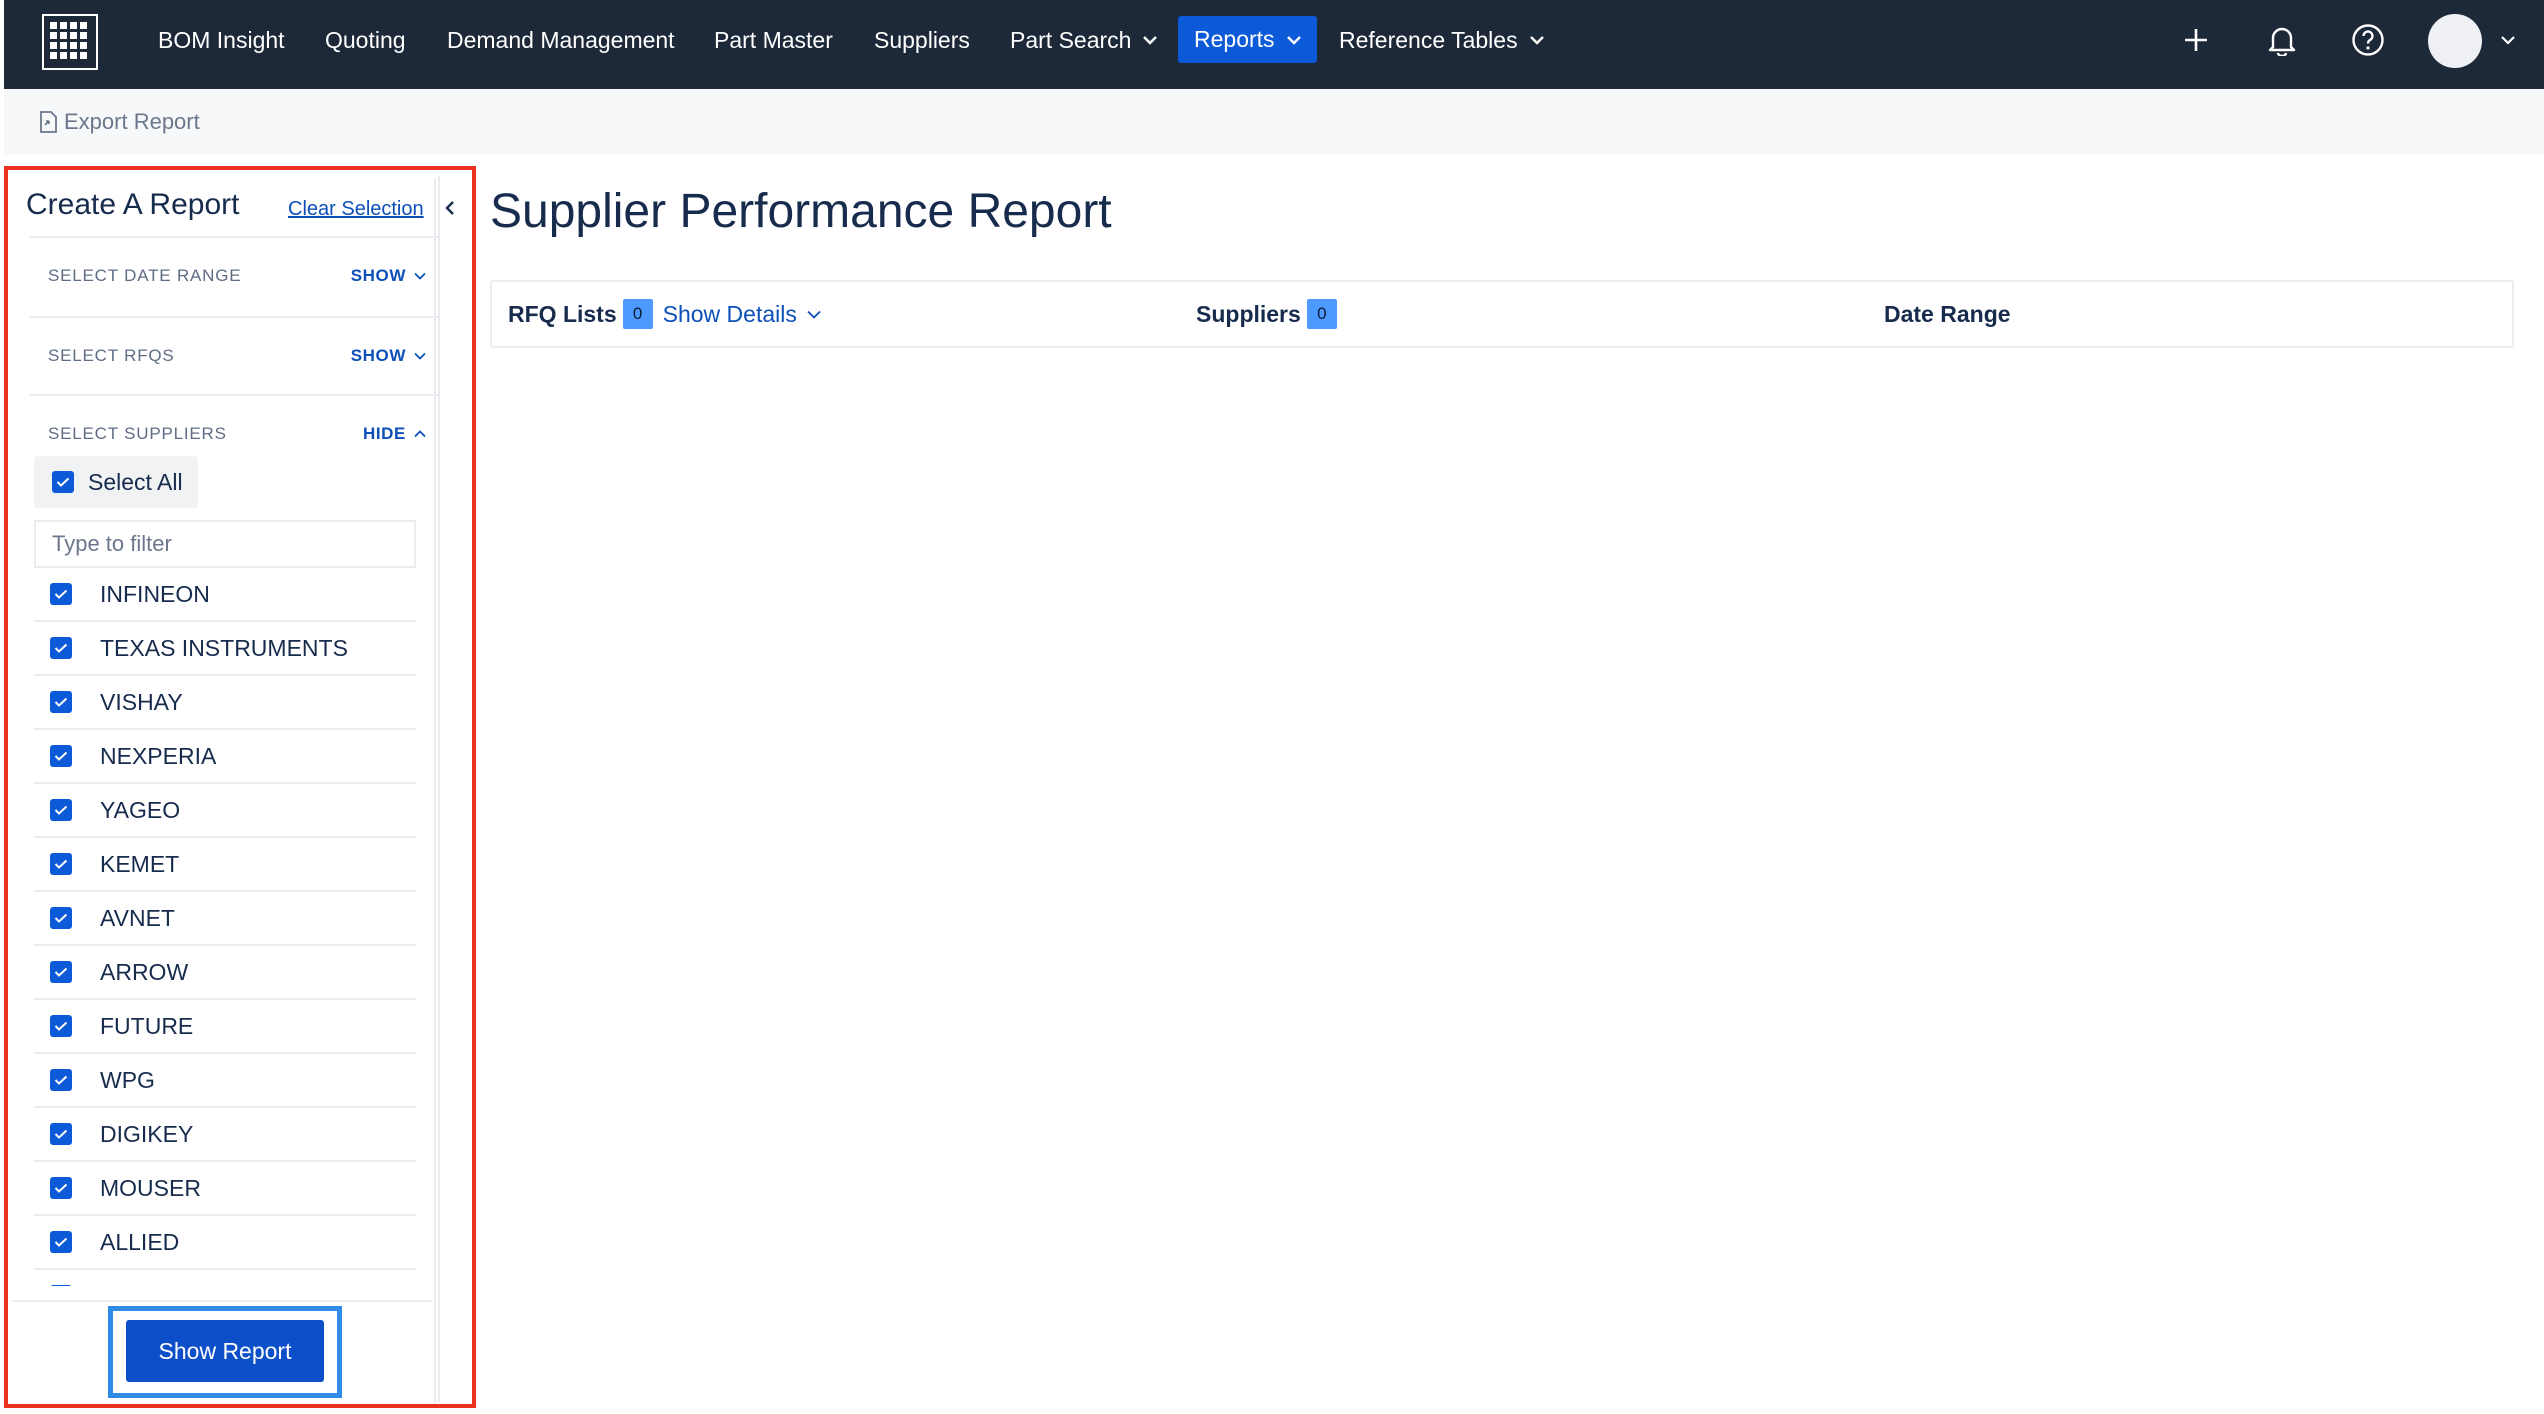 The height and width of the screenshot is (1414, 2544). What do you see at coordinates (637, 314) in the screenshot?
I see `rfq-count-badge: 0` at bounding box center [637, 314].